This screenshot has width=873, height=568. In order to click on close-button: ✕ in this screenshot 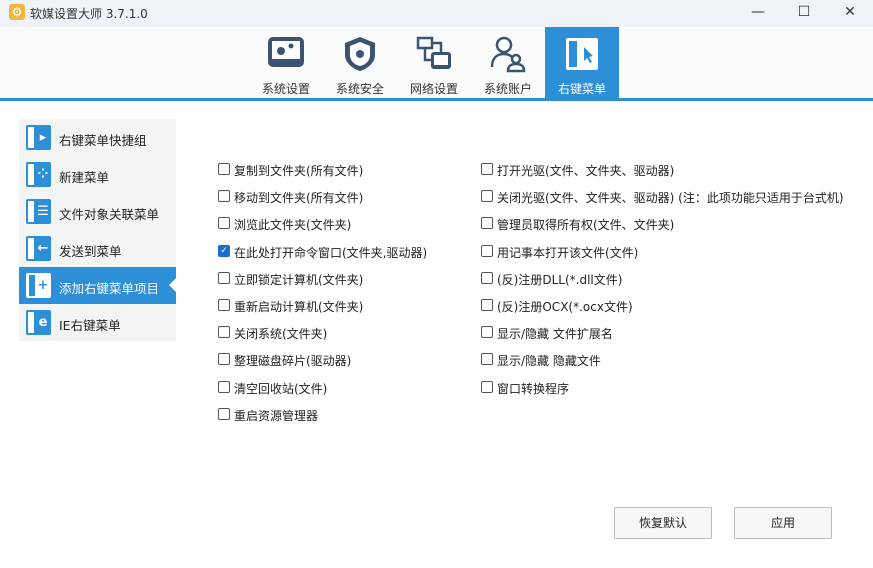, I will do `click(850, 13)`.